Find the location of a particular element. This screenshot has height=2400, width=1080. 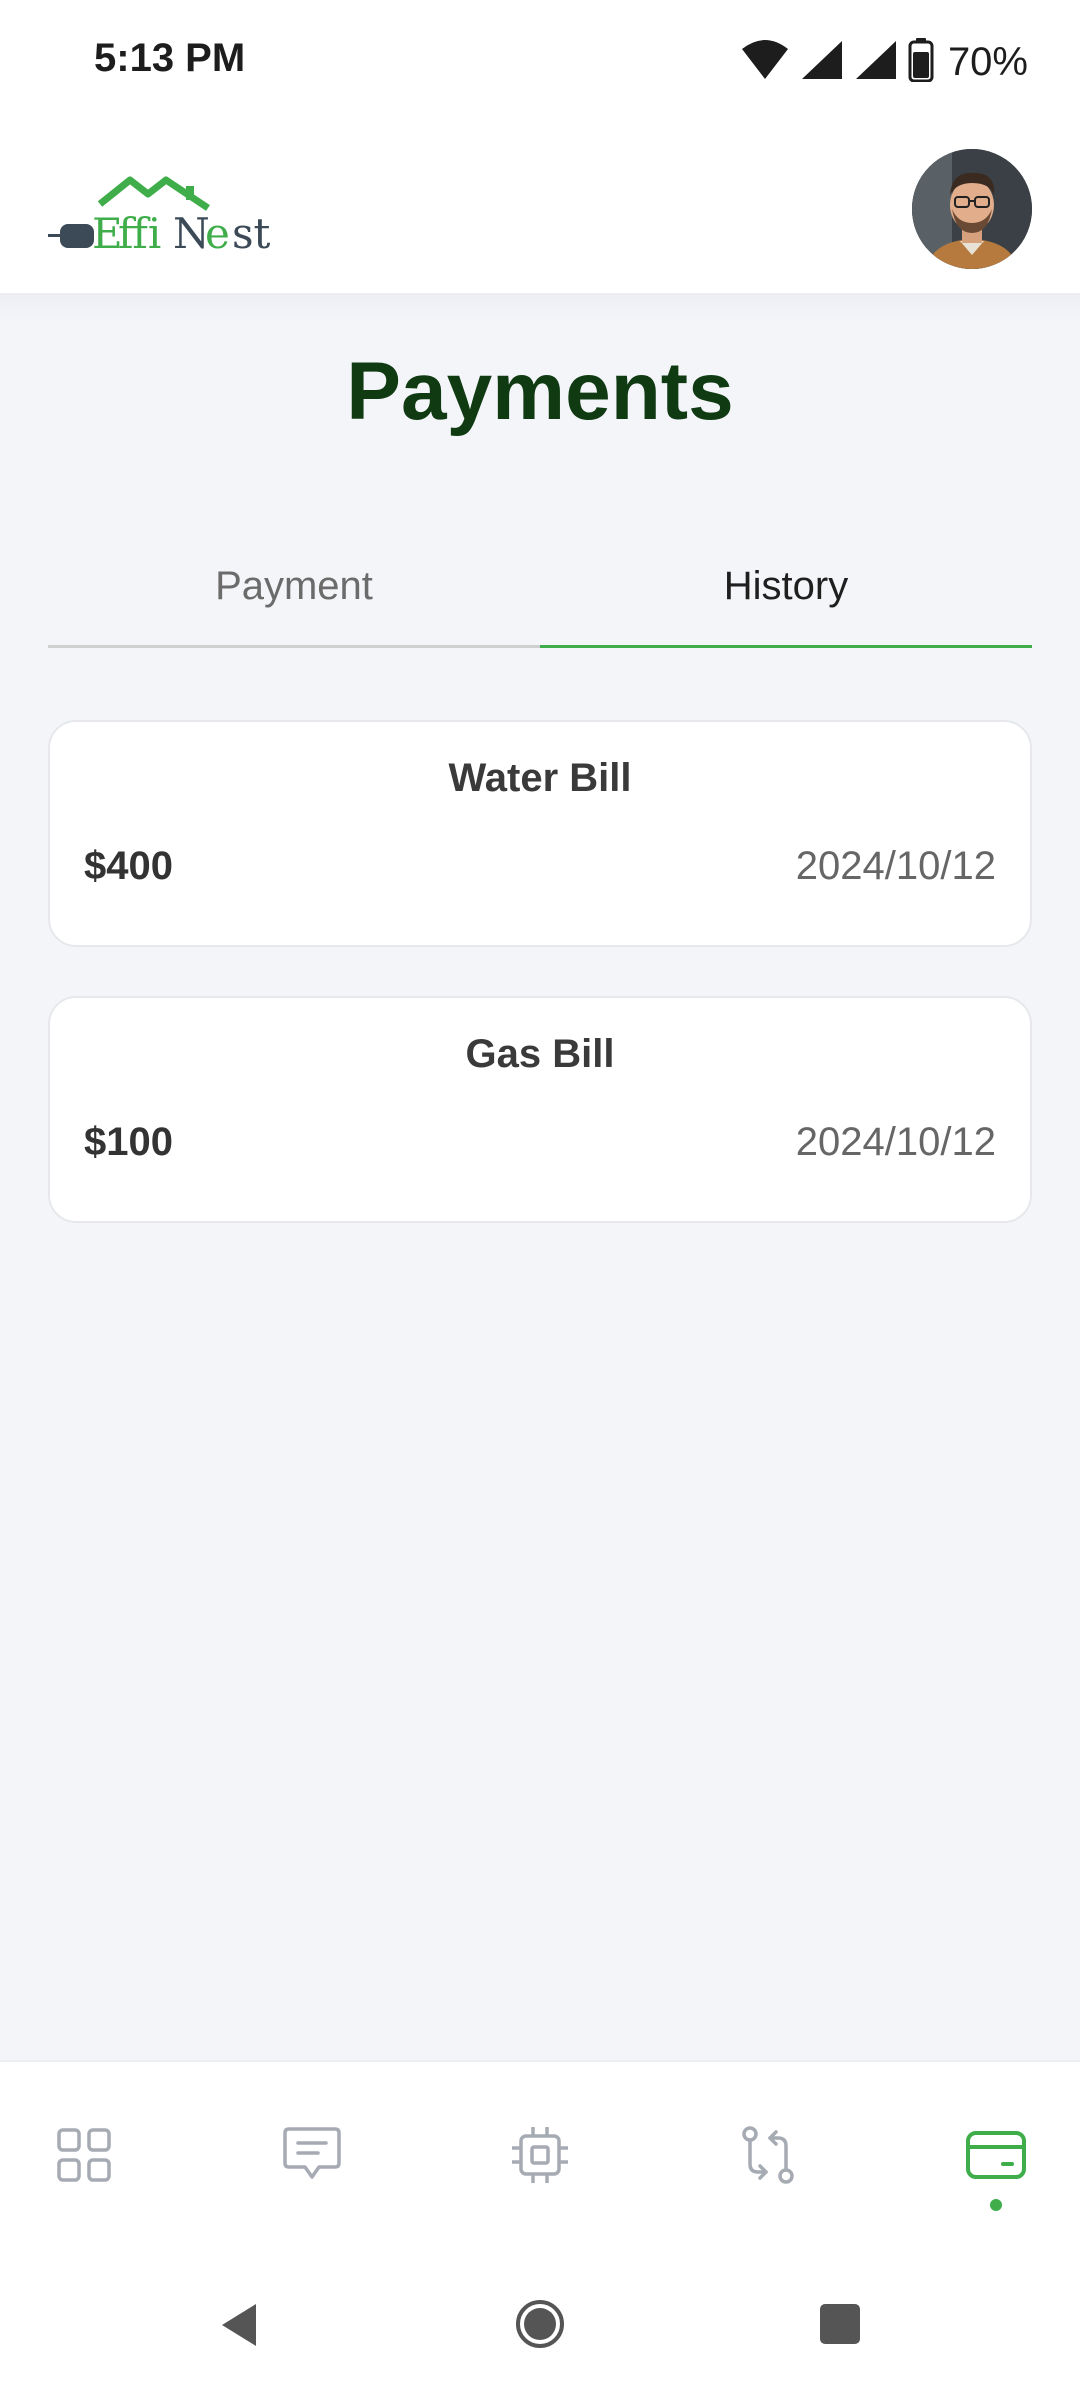

grid-icon is located at coordinates (84, 2157).